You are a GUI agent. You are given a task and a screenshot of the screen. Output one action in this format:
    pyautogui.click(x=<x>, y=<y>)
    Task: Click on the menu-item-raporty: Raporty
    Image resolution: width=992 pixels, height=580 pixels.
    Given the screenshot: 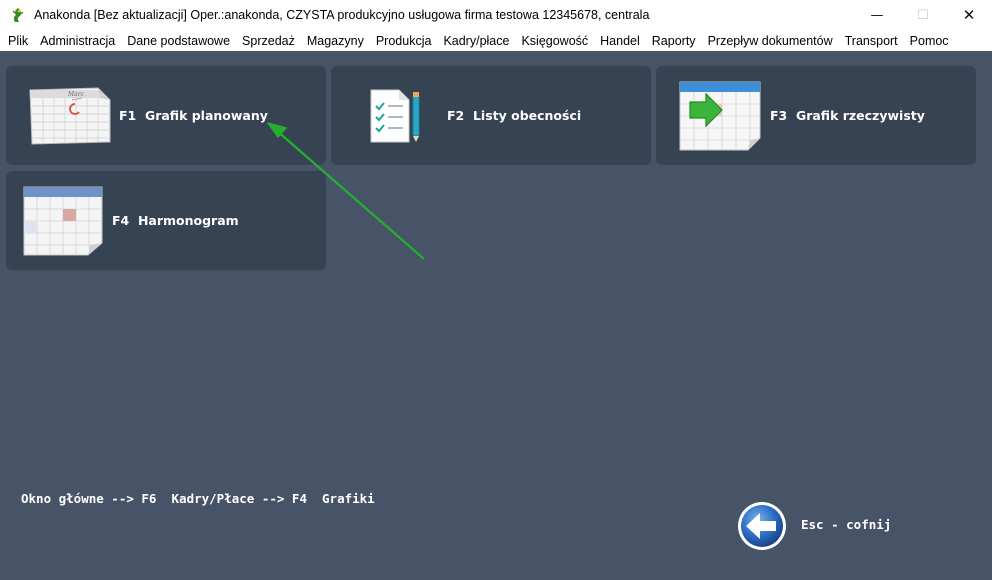 What is the action you would take?
    pyautogui.click(x=674, y=41)
    